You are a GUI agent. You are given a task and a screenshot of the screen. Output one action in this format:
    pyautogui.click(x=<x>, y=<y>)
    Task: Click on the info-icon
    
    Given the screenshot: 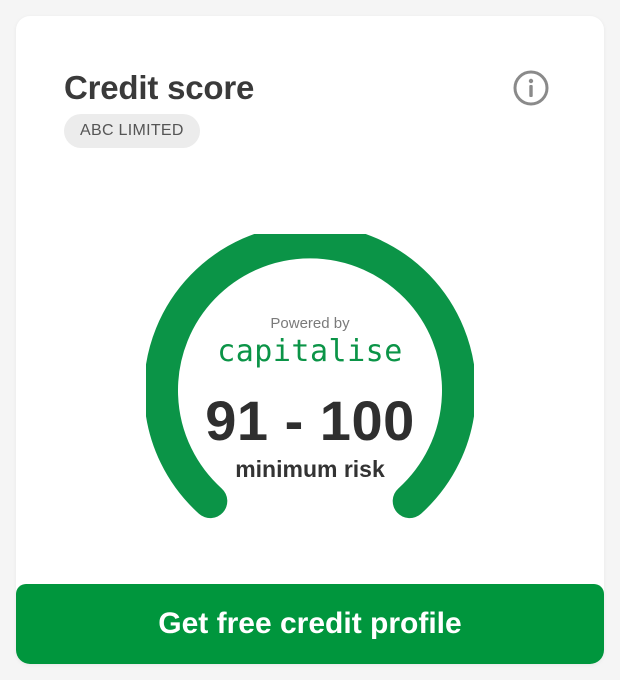 What is the action you would take?
    pyautogui.click(x=531, y=88)
    